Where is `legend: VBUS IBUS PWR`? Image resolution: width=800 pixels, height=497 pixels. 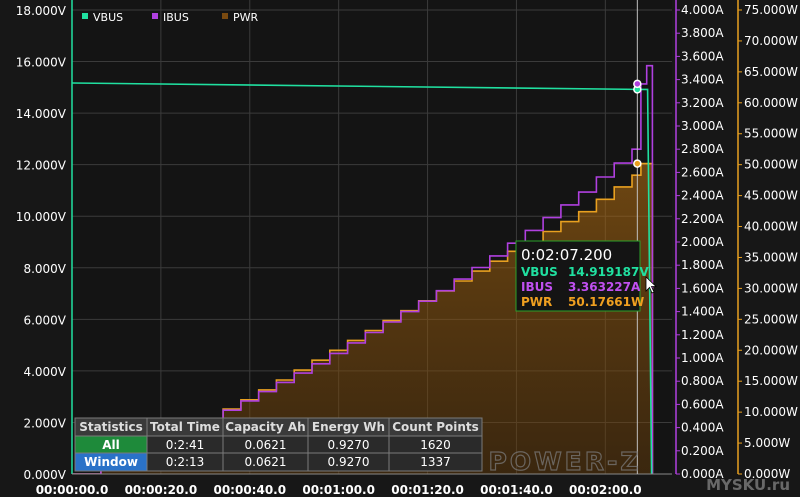
legend: VBUS IBUS PWR is located at coordinates (170, 17).